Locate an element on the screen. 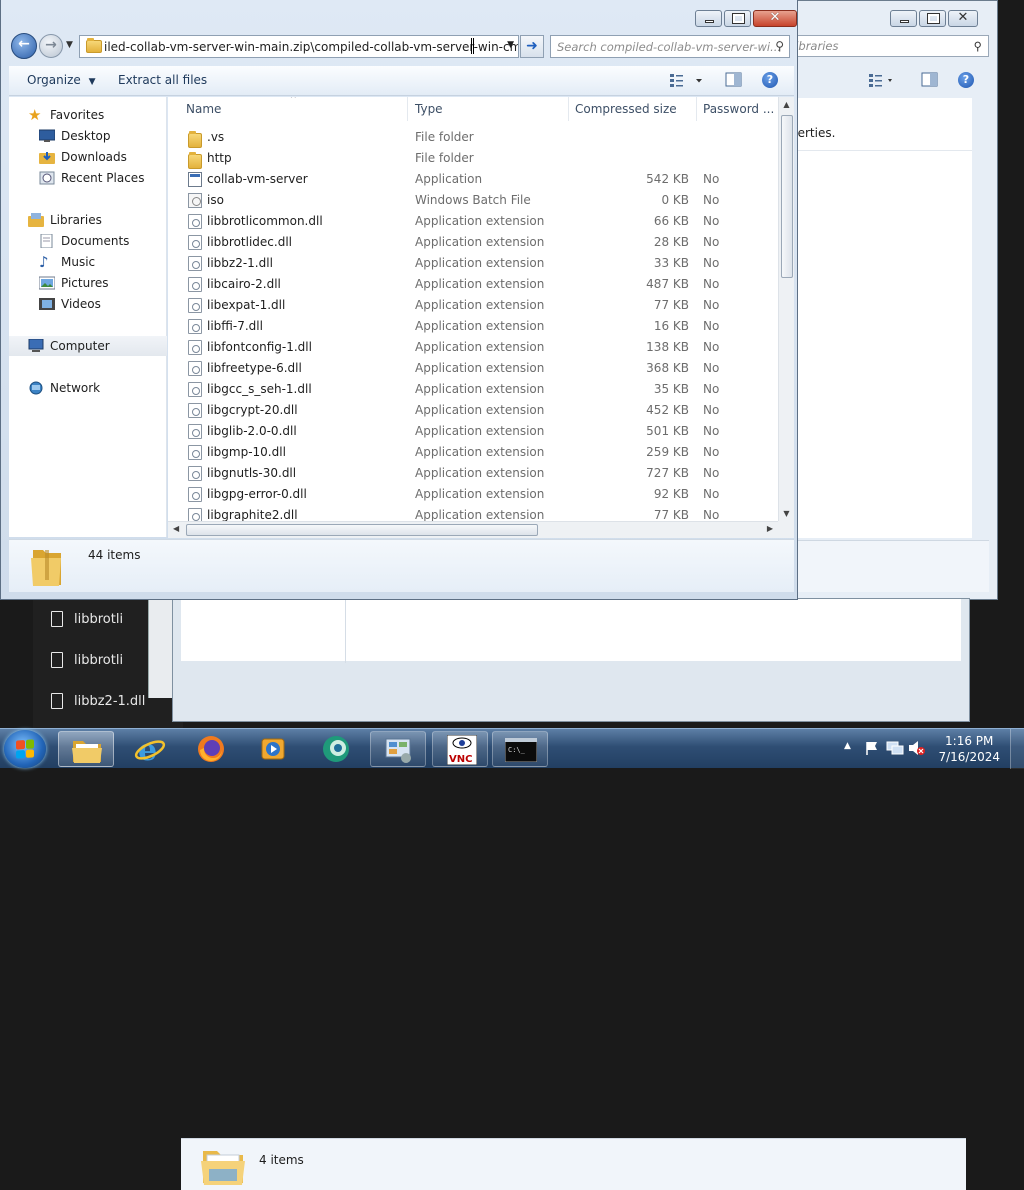 The image size is (1024, 1190). network-status-icon is located at coordinates (895, 748).